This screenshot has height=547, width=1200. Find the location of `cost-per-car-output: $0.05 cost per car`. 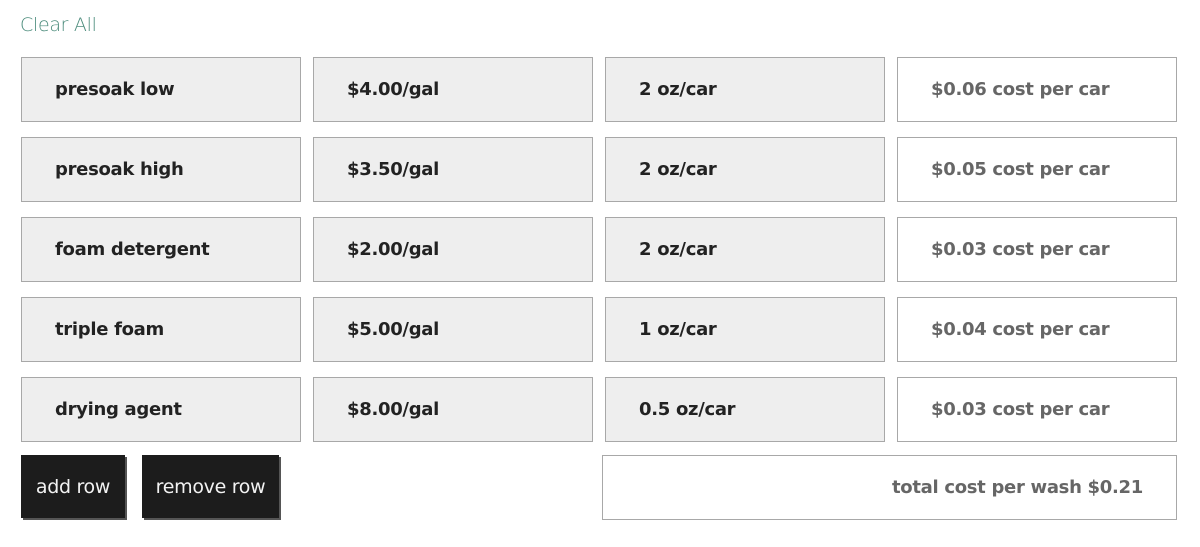

cost-per-car-output: $0.05 cost per car is located at coordinates (1037, 169).